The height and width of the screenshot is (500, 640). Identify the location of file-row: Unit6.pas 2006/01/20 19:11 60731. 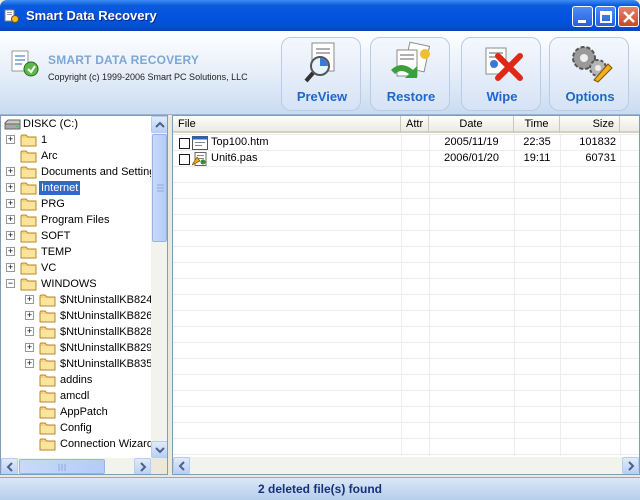
(406, 159).